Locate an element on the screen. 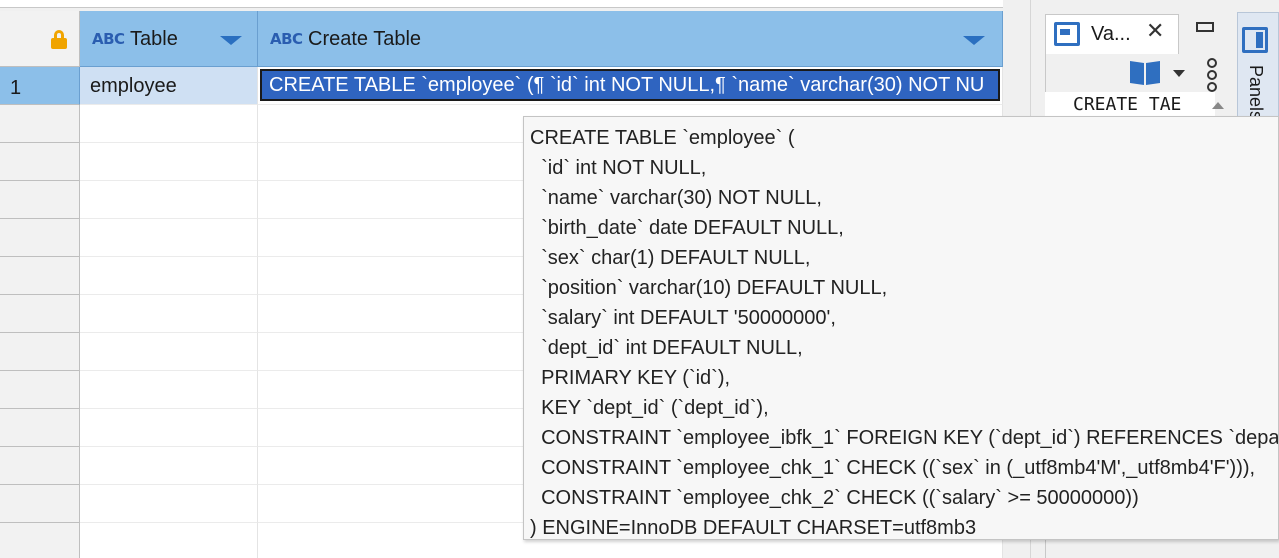 The image size is (1279, 558). panels-label: Panels is located at coordinates (1256, 93).